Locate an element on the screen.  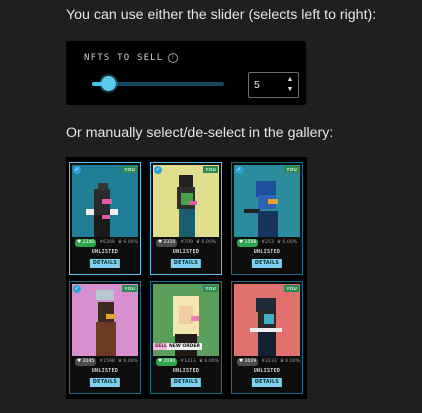
card-stats: ♥ 2080 #1413 ♛ 6.00% is located at coordinates (186, 361).